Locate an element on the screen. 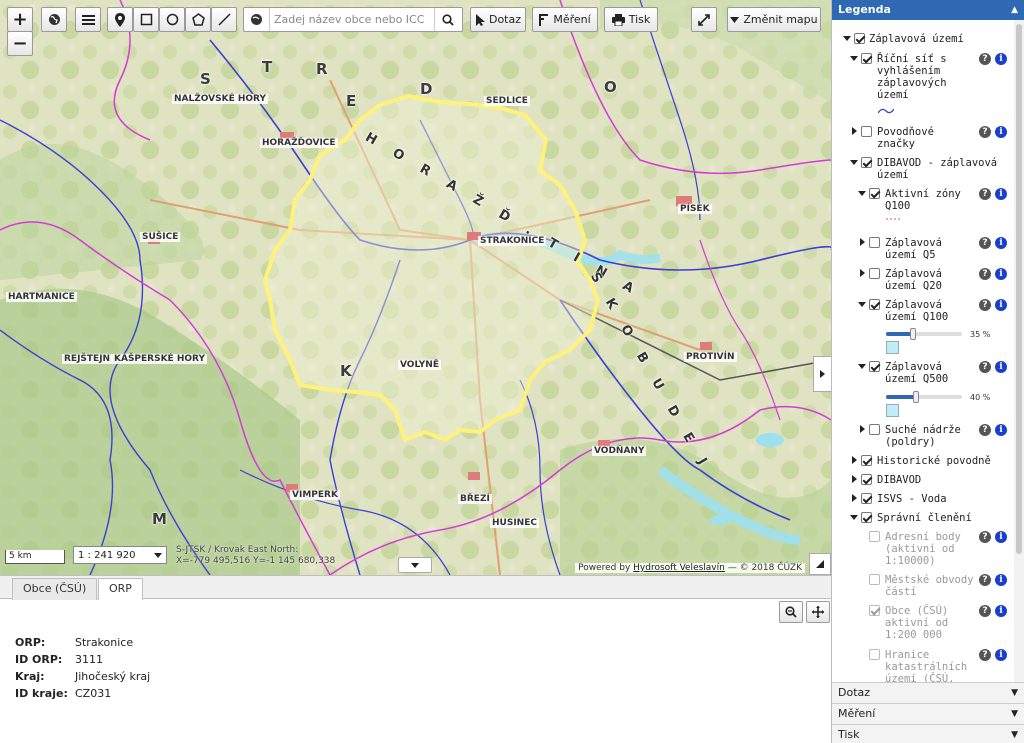 The width and height of the screenshot is (1024, 743). tisk-label: Tisk is located at coordinates (639, 19).